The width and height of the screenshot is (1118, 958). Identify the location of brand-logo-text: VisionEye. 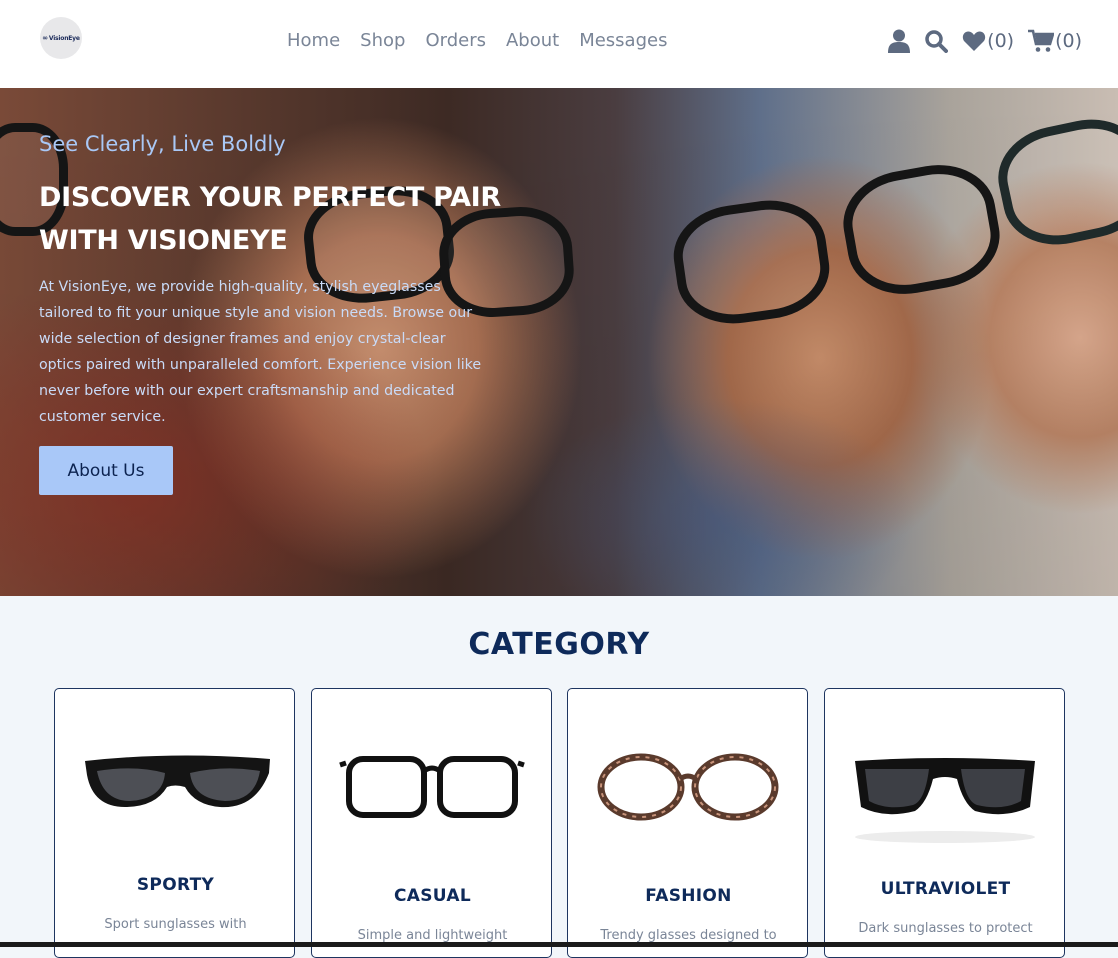
(64, 38).